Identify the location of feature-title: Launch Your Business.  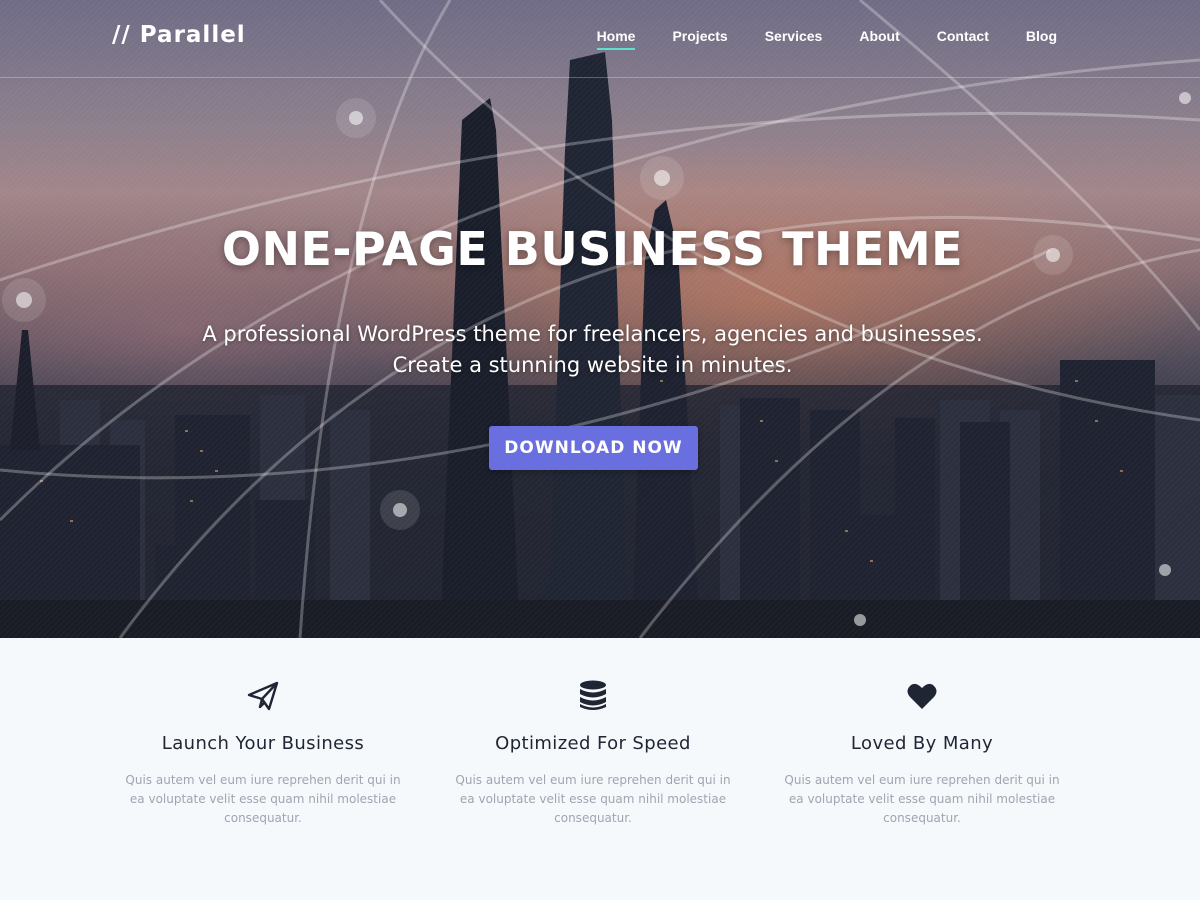
(263, 743).